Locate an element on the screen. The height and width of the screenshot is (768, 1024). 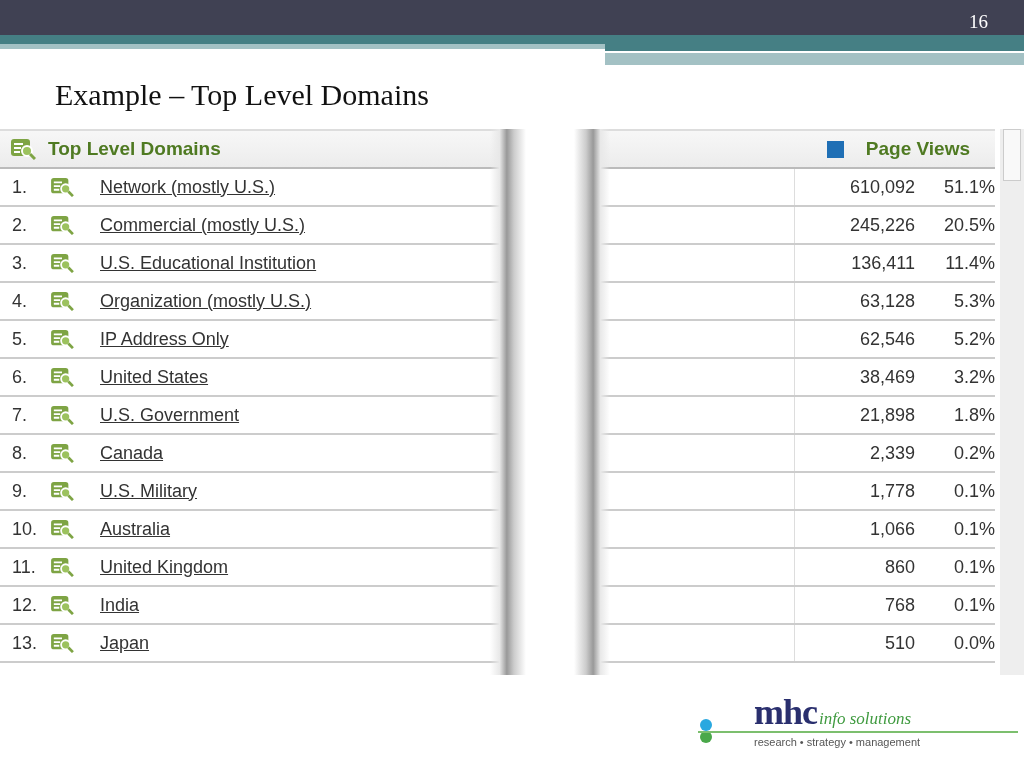
page-views-percent: 5.3% is located at coordinates (973, 301).